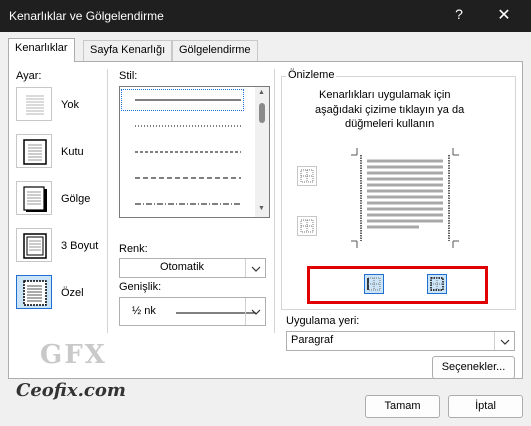 The width and height of the screenshot is (531, 426). Describe the element at coordinates (128, 50) in the screenshot. I see `tab-page-border: Sayfa Kenarlığı` at that location.